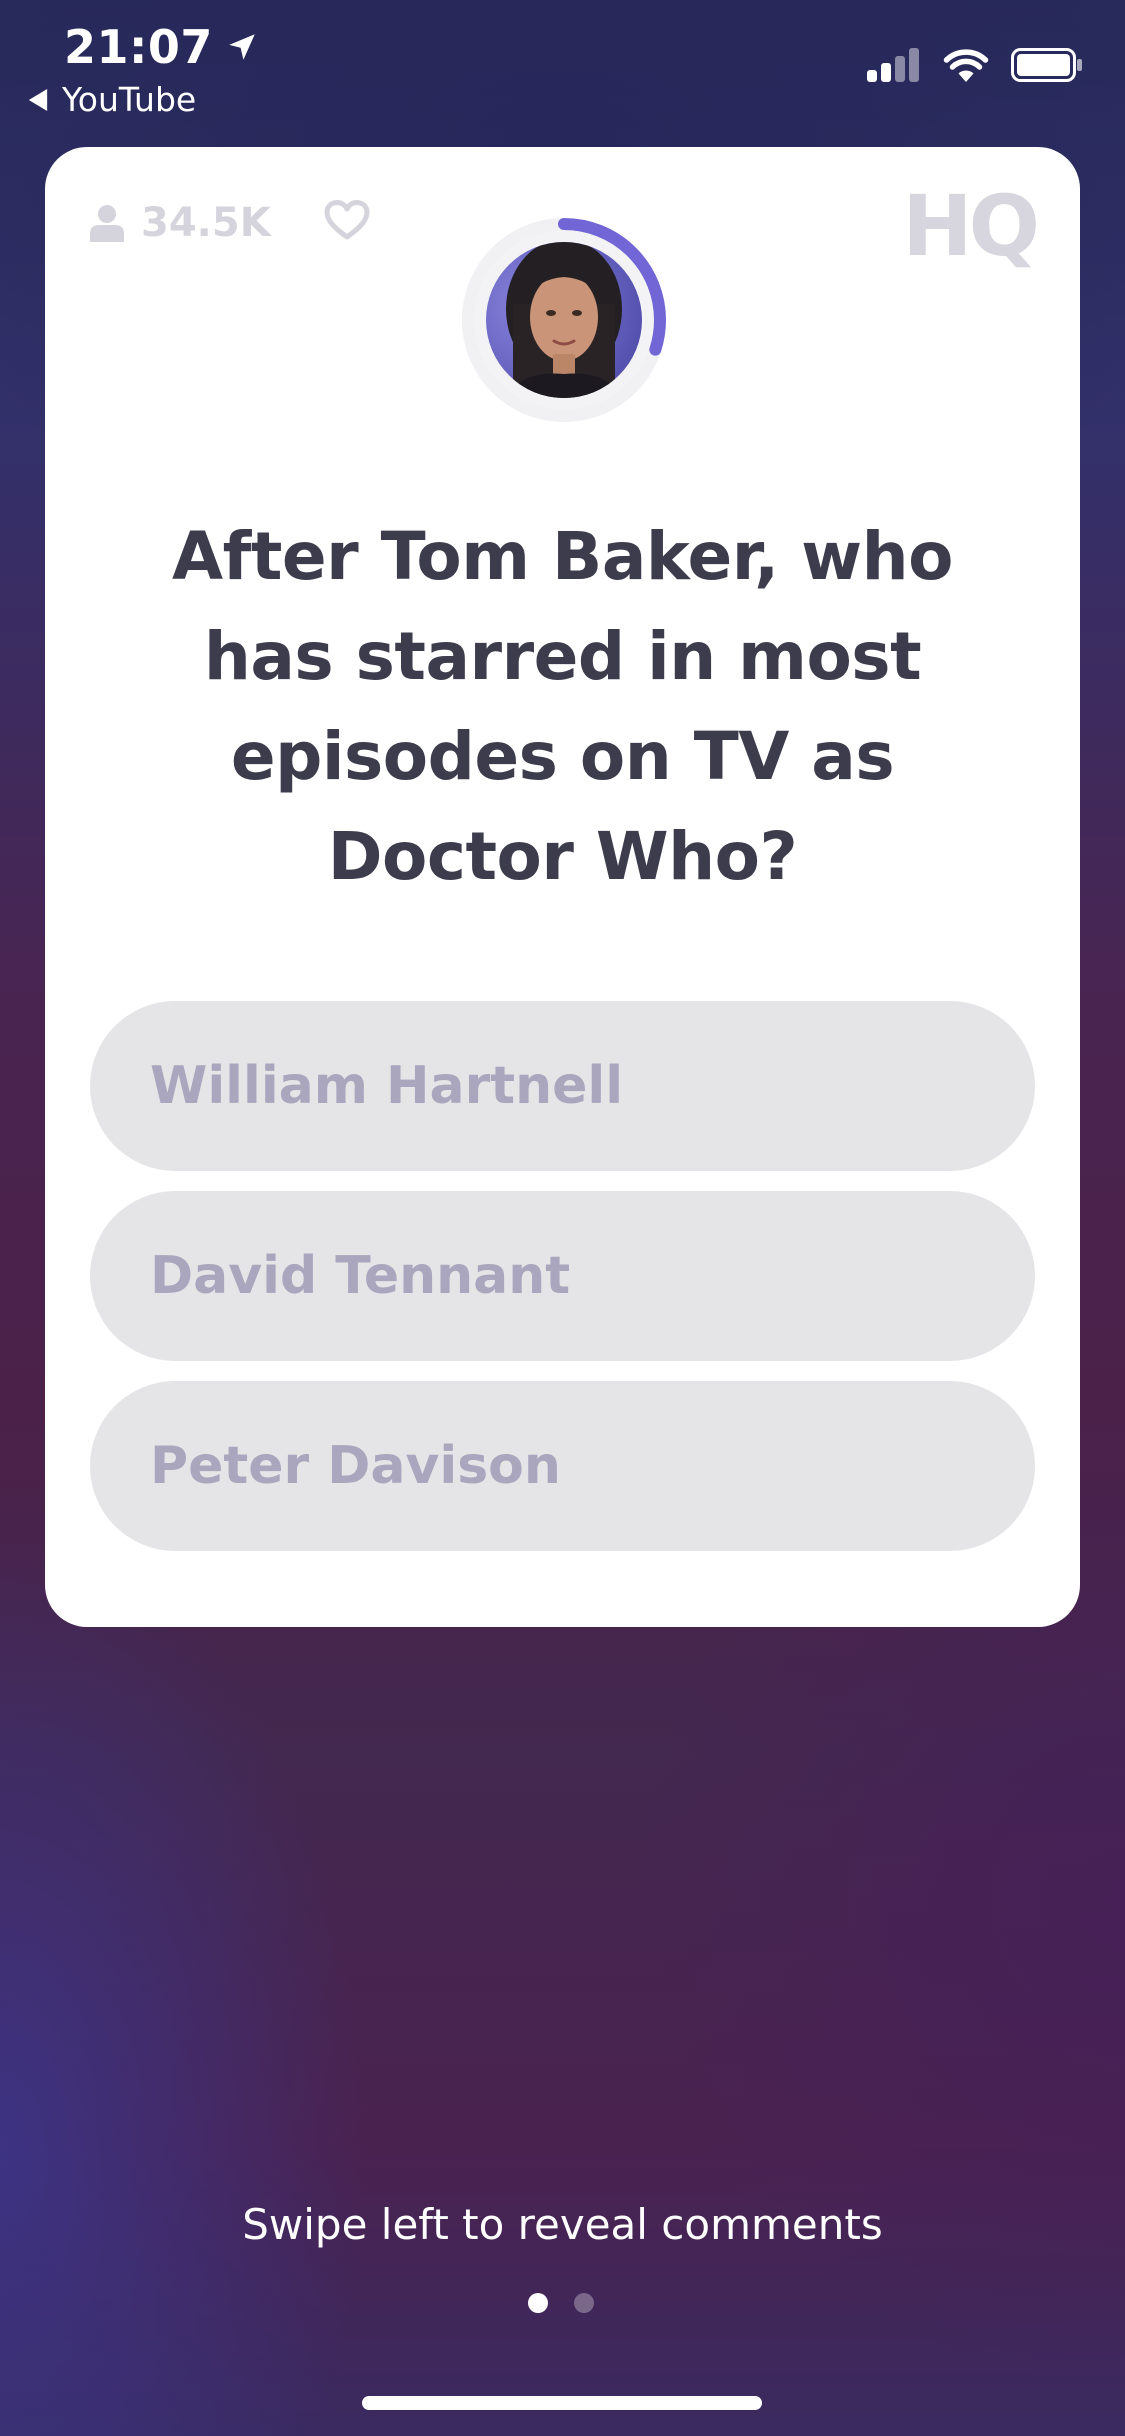 Image resolution: width=1125 pixels, height=2436 pixels. I want to click on host-timer, so click(564, 320).